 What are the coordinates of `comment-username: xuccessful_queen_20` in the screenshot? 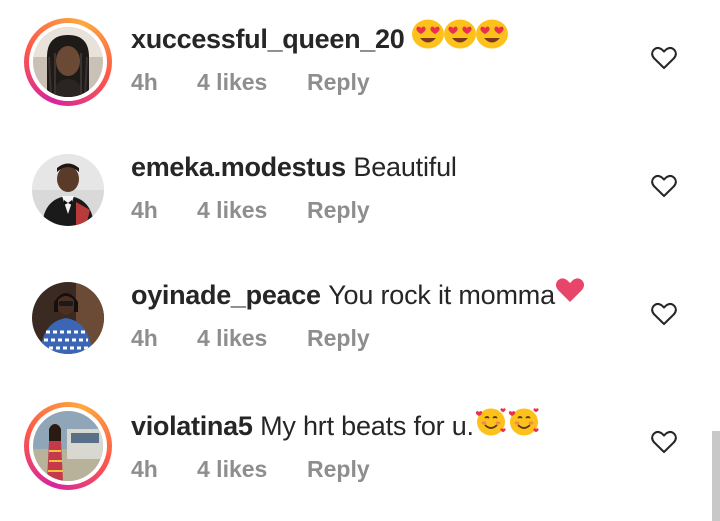 It's located at (268, 39).